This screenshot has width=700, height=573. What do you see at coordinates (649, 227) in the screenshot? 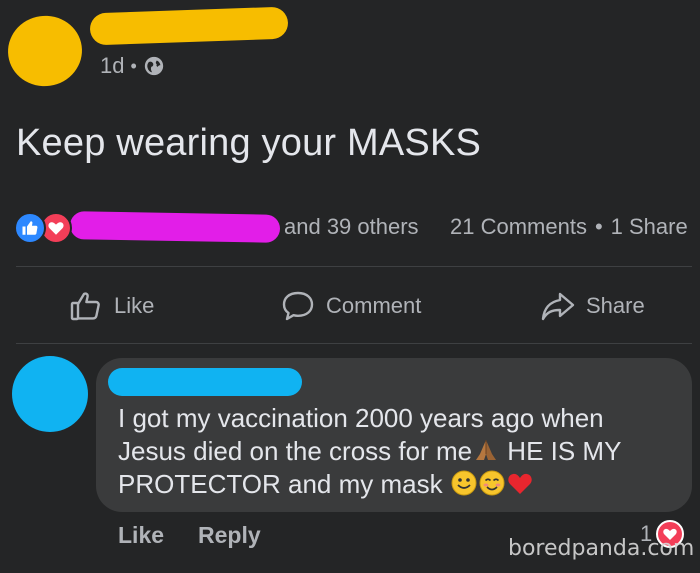
I see `shares-count: 1 Share` at bounding box center [649, 227].